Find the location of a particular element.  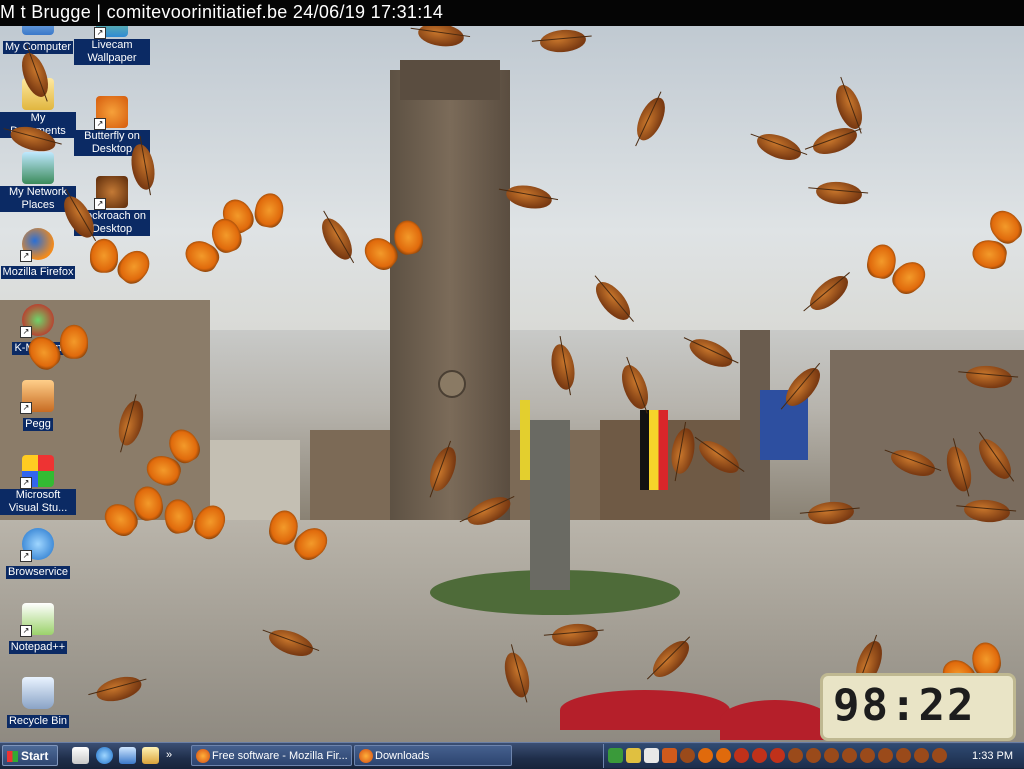

notepad-icon: ↗ is located at coordinates (37, 620).